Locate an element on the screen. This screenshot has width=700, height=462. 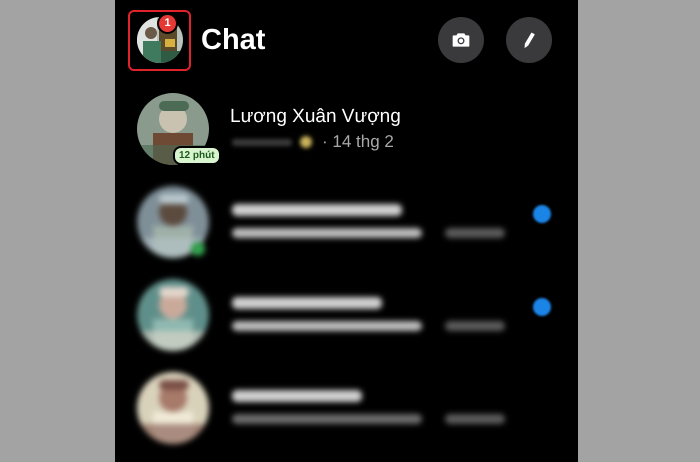
contact-name: Lương Xuân Vượng is located at coordinates (315, 117).